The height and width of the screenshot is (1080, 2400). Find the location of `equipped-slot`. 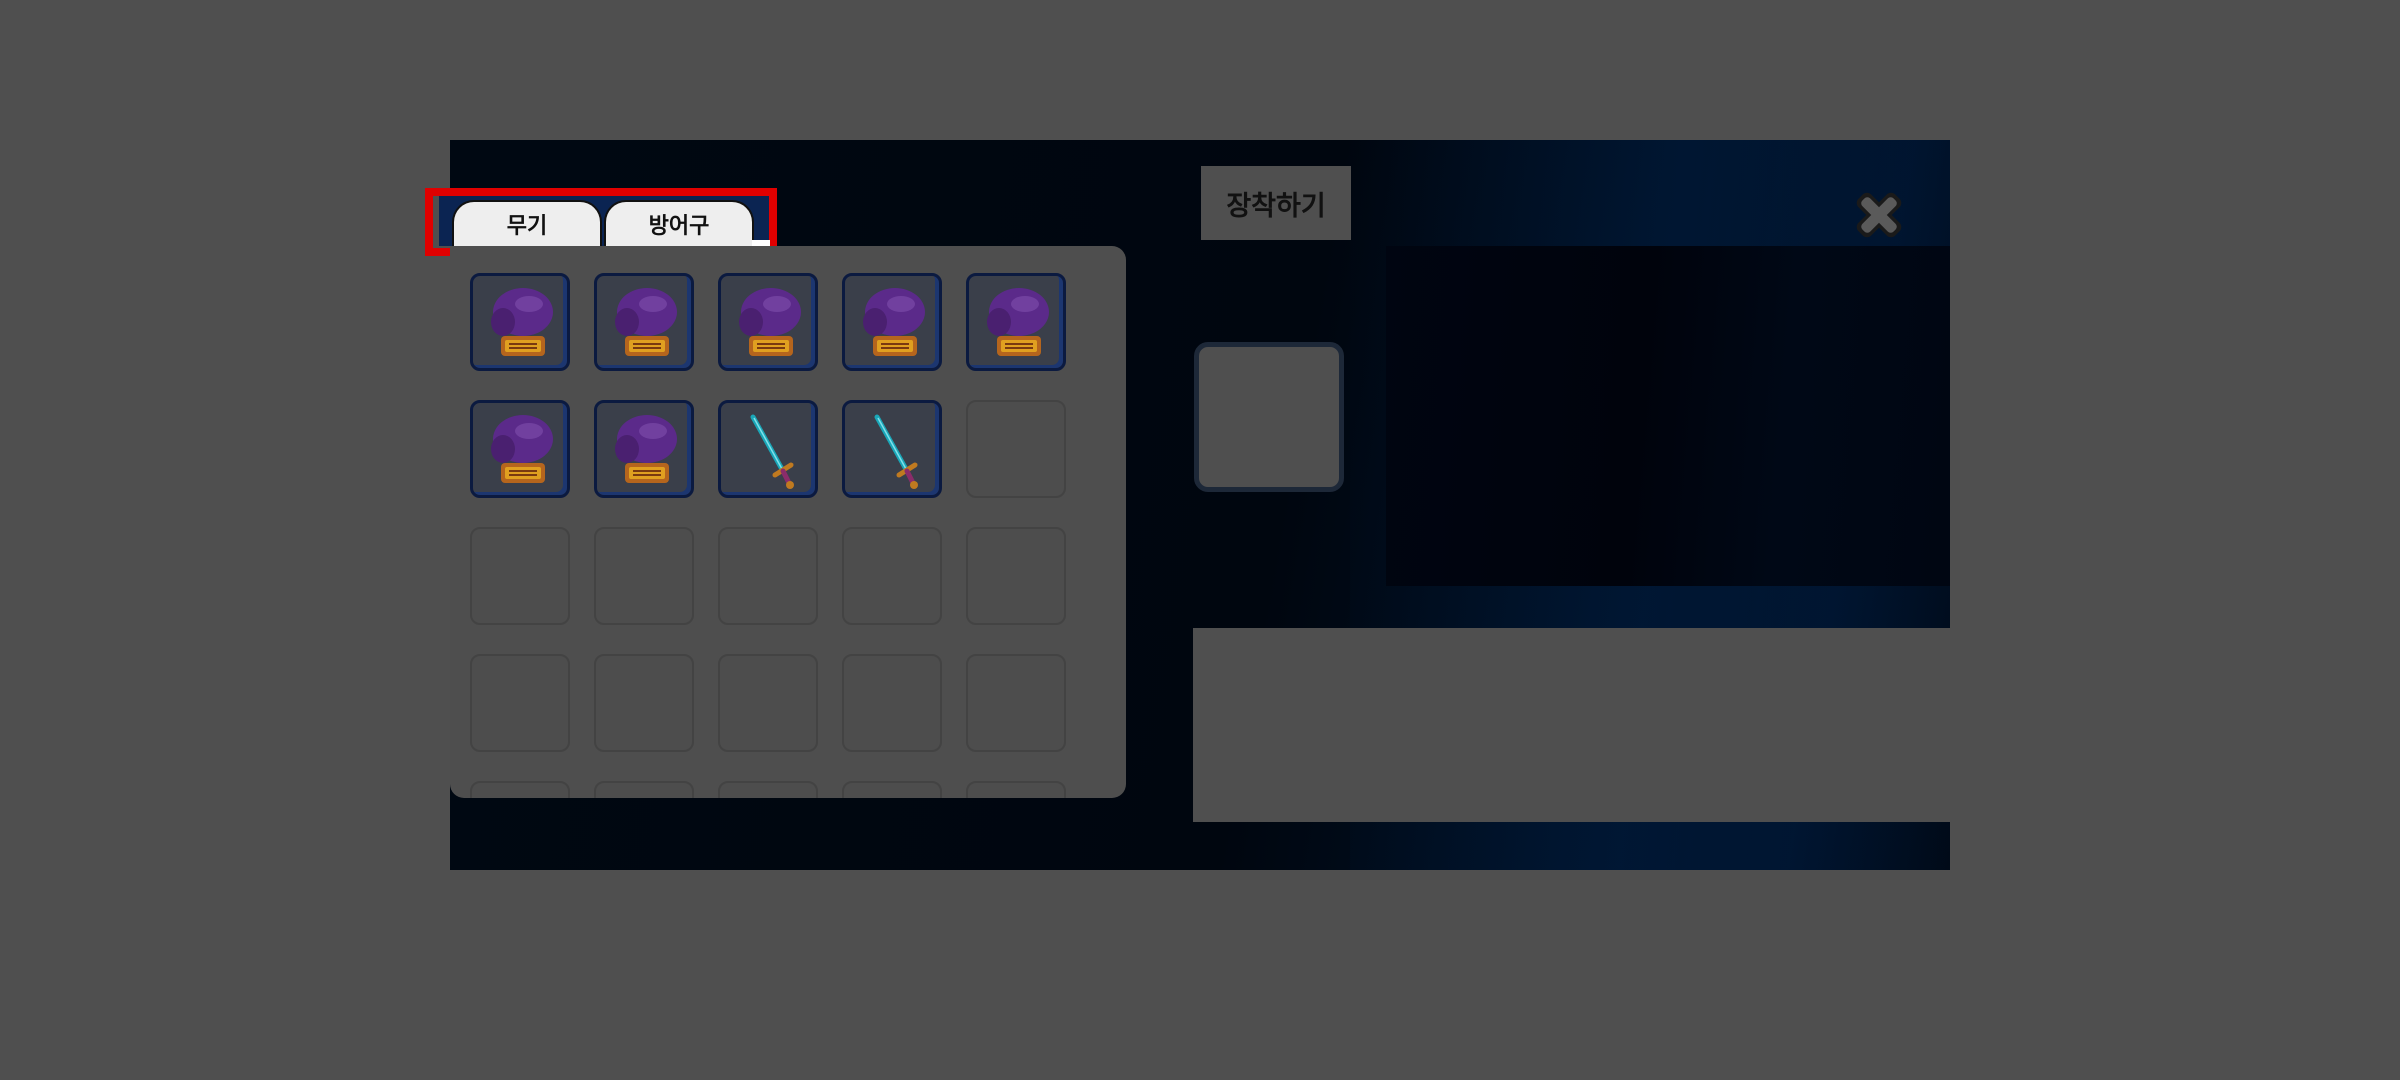

equipped-slot is located at coordinates (1269, 417).